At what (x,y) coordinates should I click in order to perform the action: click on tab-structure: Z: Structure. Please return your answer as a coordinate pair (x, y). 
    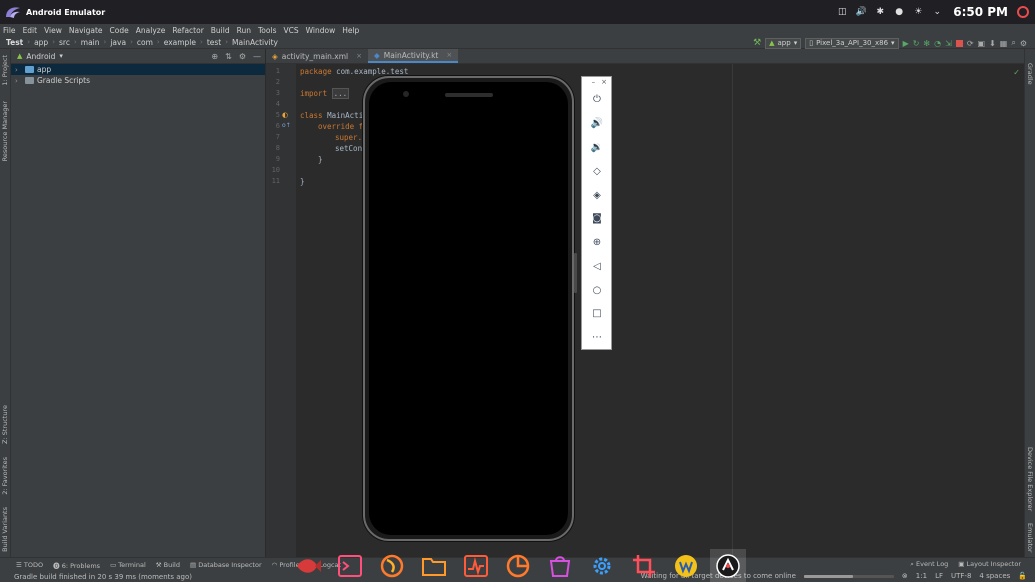
    Looking at the image, I should click on (5, 424).